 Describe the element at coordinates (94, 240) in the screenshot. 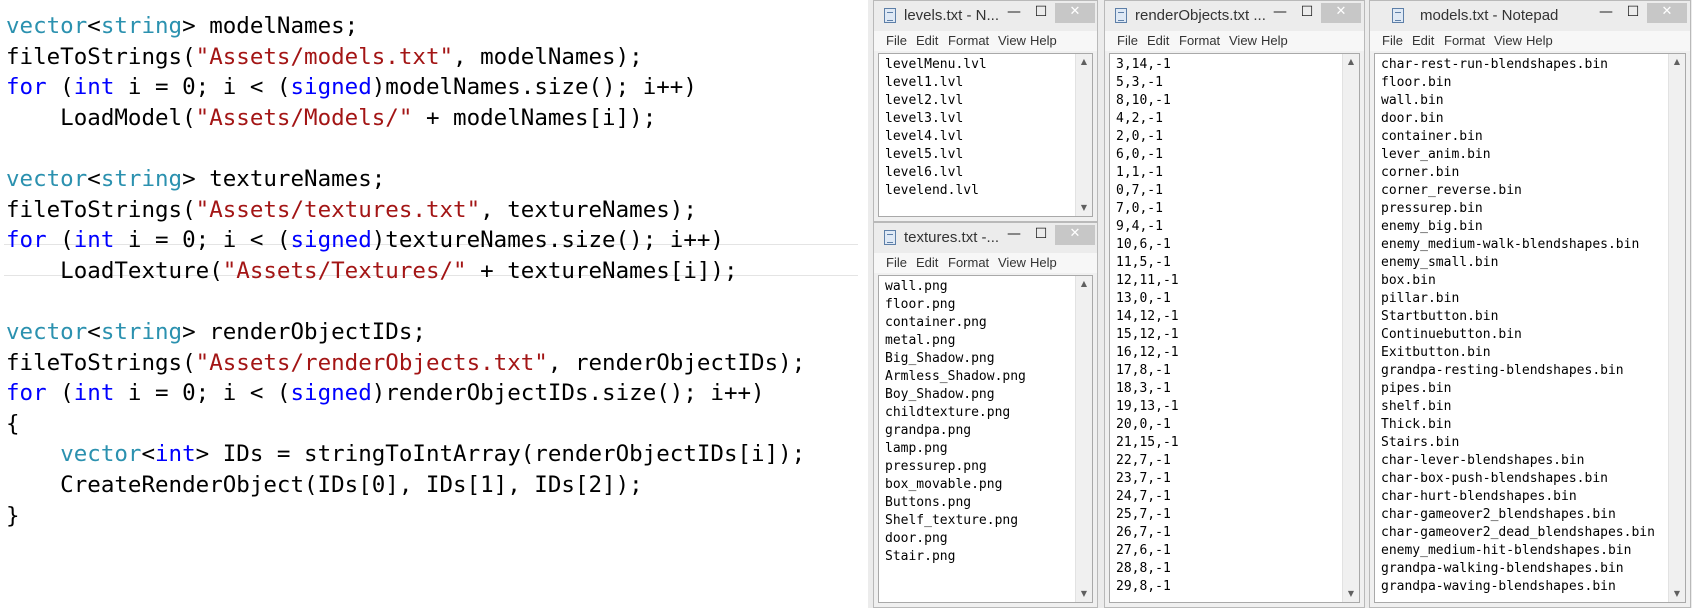

I see `code-token: int` at that location.